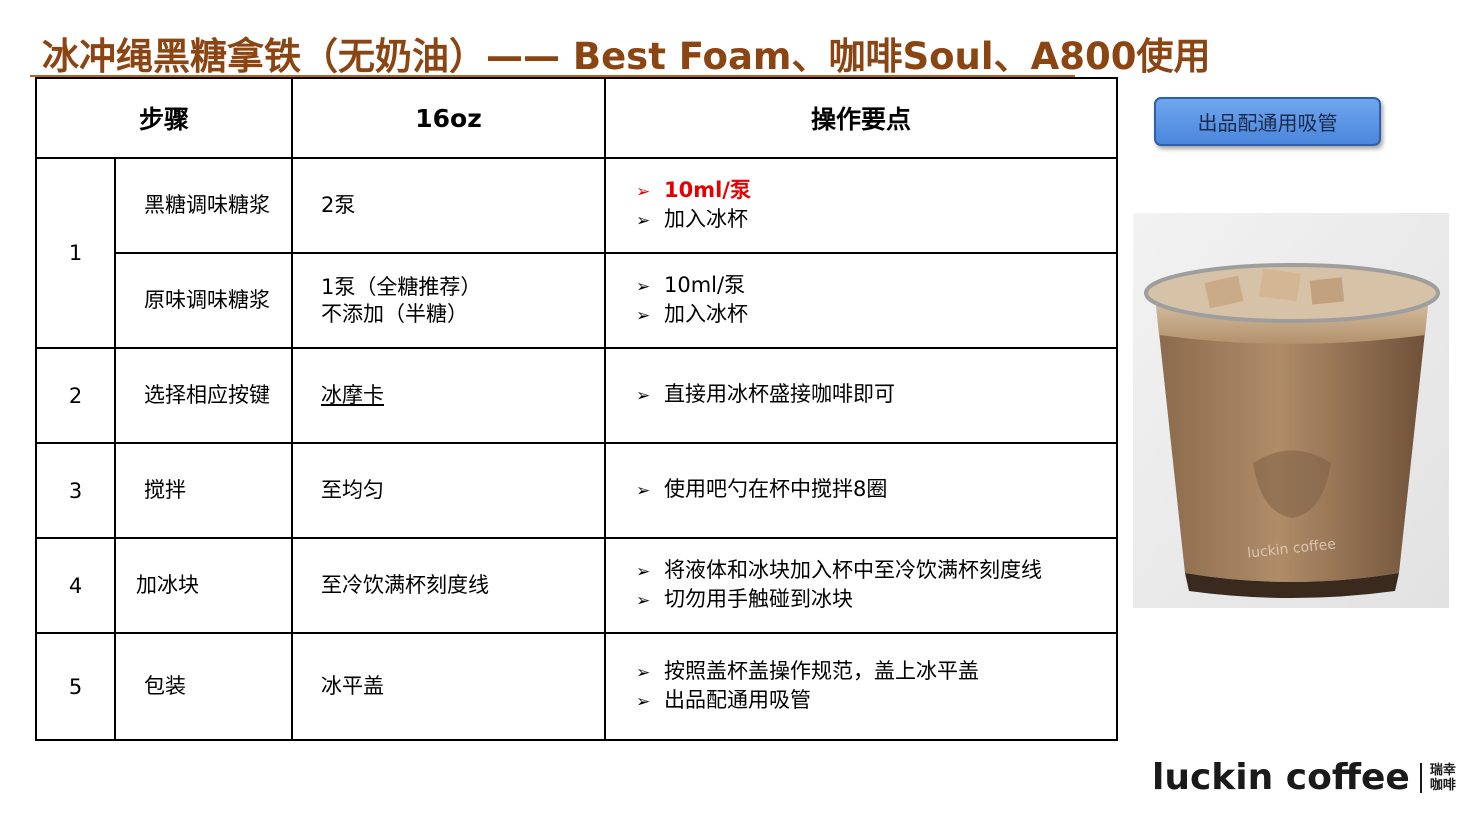  I want to click on spec-line: 1泵（全糖推荐）, so click(401, 286).